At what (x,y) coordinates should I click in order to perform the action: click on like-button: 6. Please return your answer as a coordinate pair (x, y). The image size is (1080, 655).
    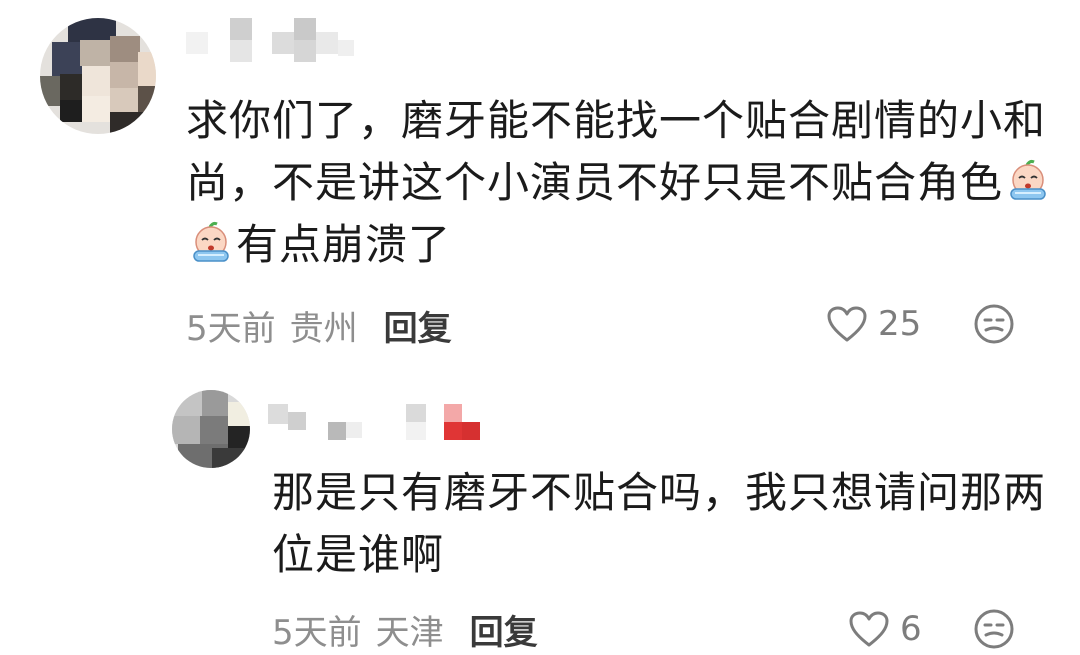
    Looking at the image, I should click on (885, 629).